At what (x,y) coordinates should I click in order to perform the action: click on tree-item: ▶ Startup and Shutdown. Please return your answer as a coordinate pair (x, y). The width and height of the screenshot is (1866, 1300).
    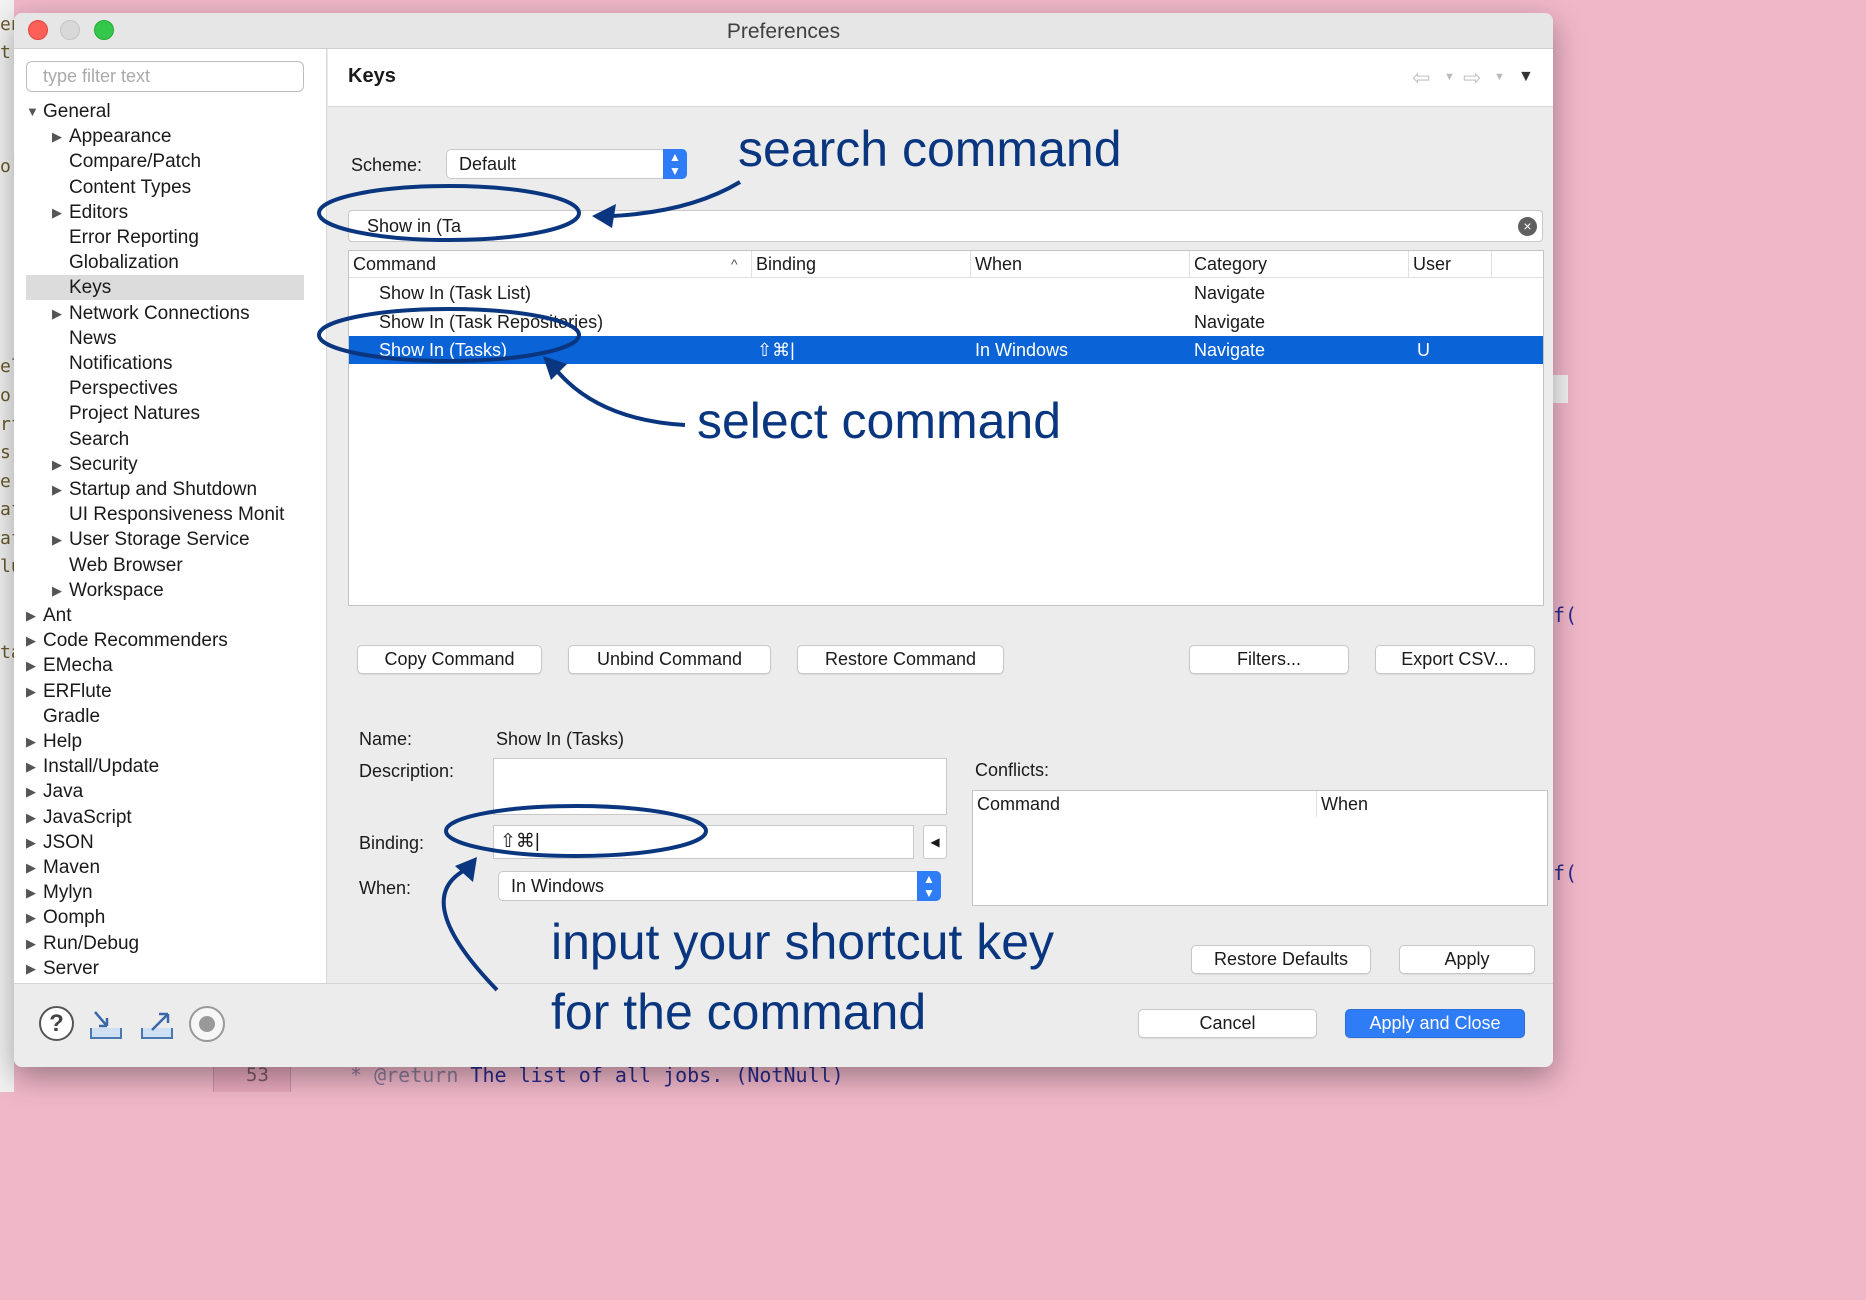
    Looking at the image, I should click on (165, 489).